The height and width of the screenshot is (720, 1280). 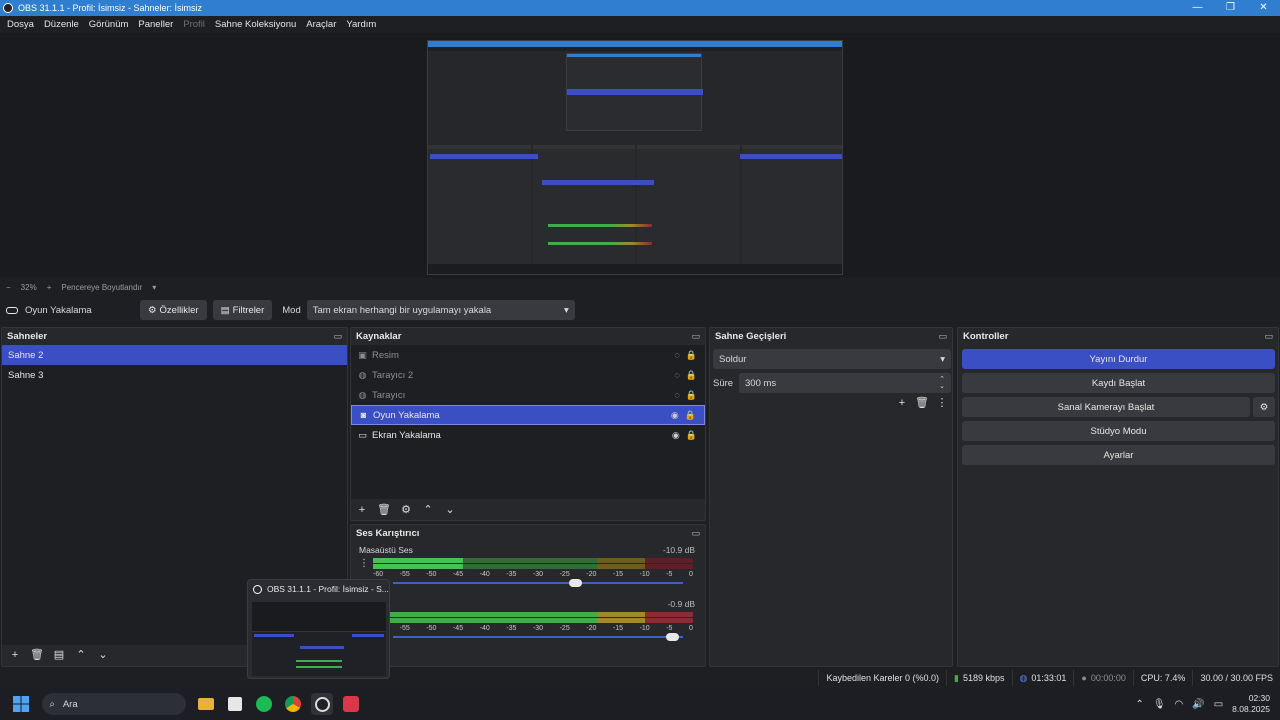 I want to click on battery-icon: ▭, so click(x=1218, y=704).